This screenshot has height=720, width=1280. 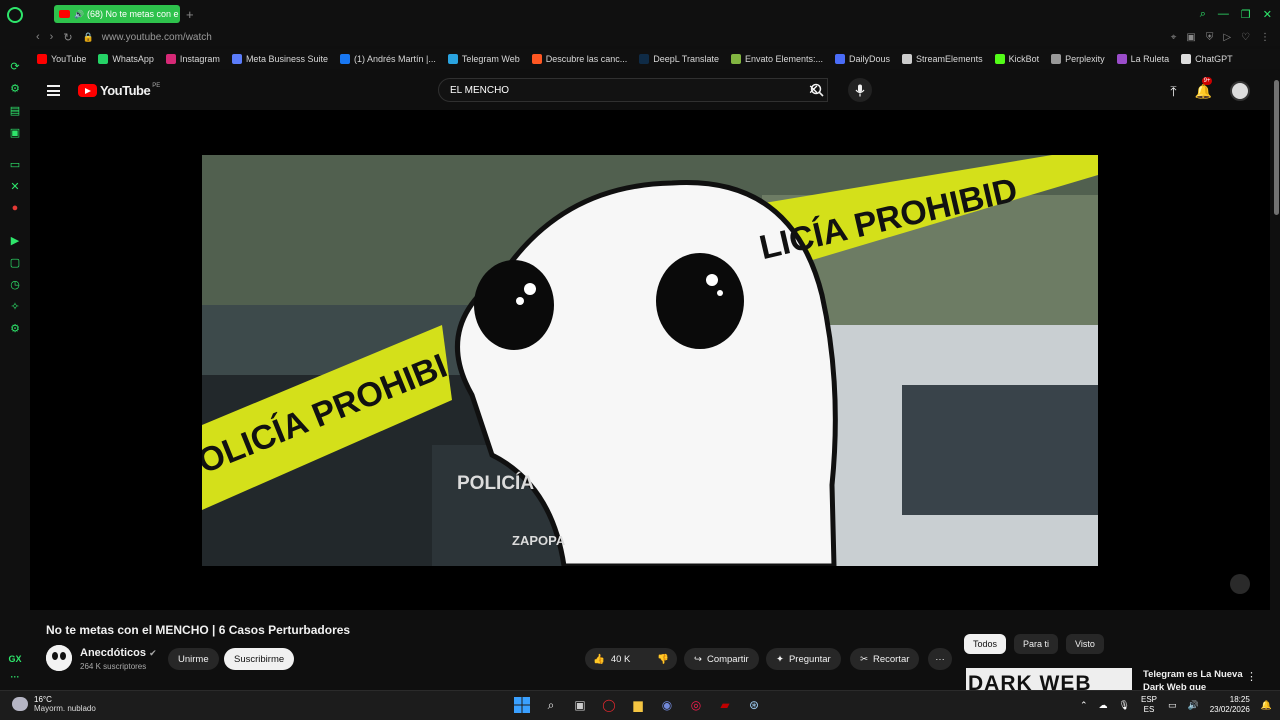 What do you see at coordinates (721, 659) in the screenshot?
I see `share-button: ↪ Compartir` at bounding box center [721, 659].